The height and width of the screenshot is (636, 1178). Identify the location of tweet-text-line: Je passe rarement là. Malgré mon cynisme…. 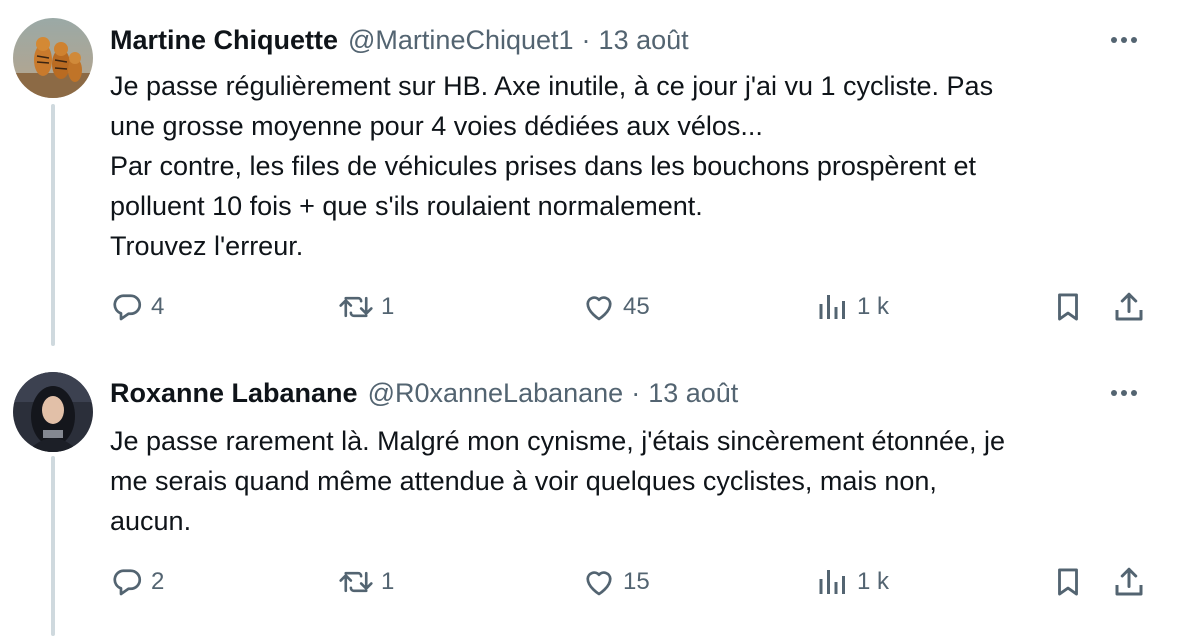
(558, 441).